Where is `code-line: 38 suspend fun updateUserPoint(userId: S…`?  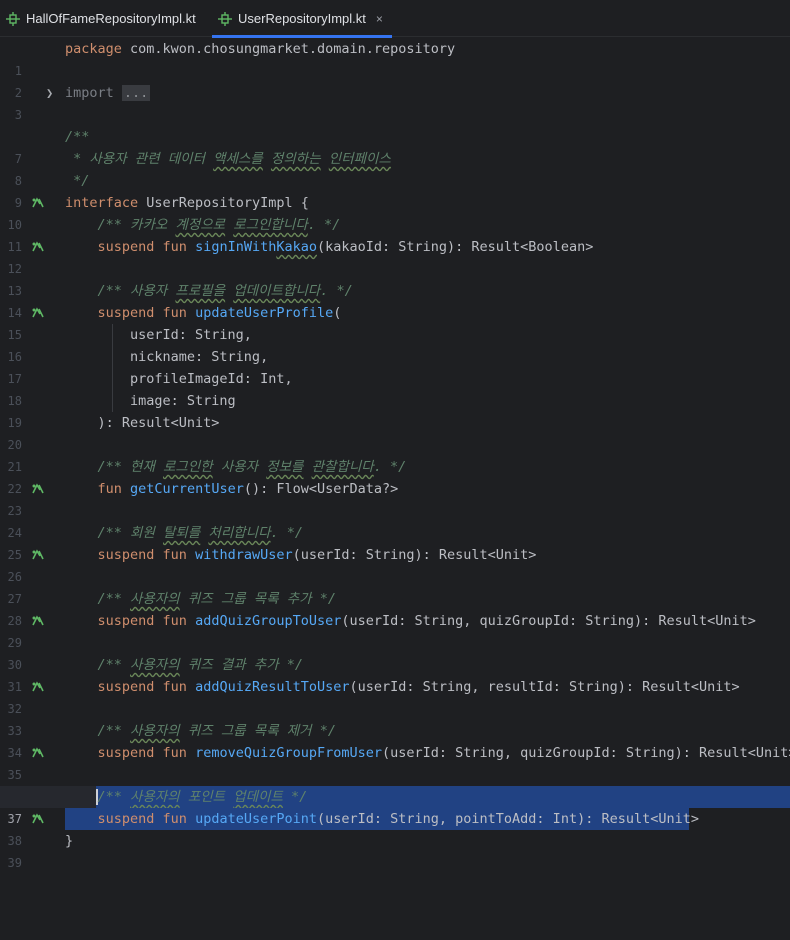 code-line: 38 suspend fun updateUserPoint(userId: S… is located at coordinates (395, 828).